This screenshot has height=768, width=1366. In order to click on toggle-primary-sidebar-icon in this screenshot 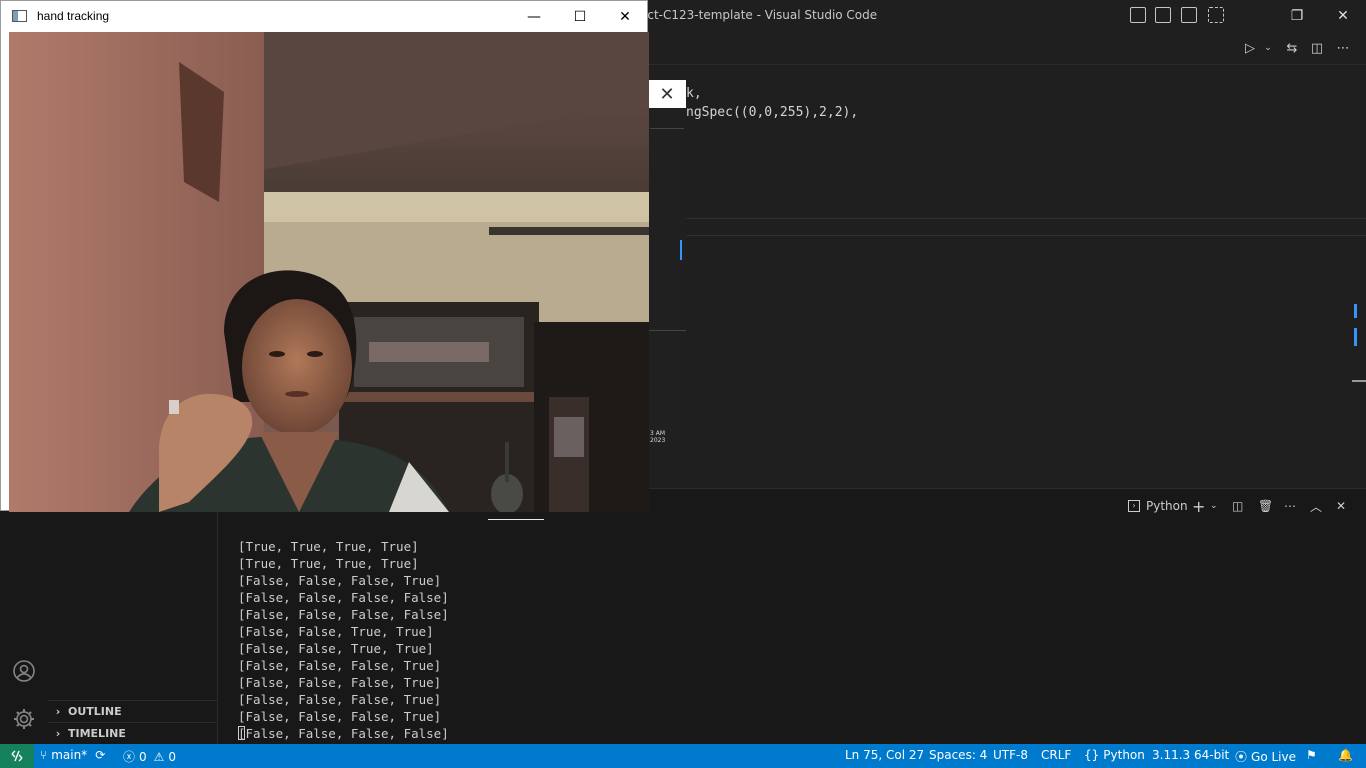, I will do `click(1138, 15)`.